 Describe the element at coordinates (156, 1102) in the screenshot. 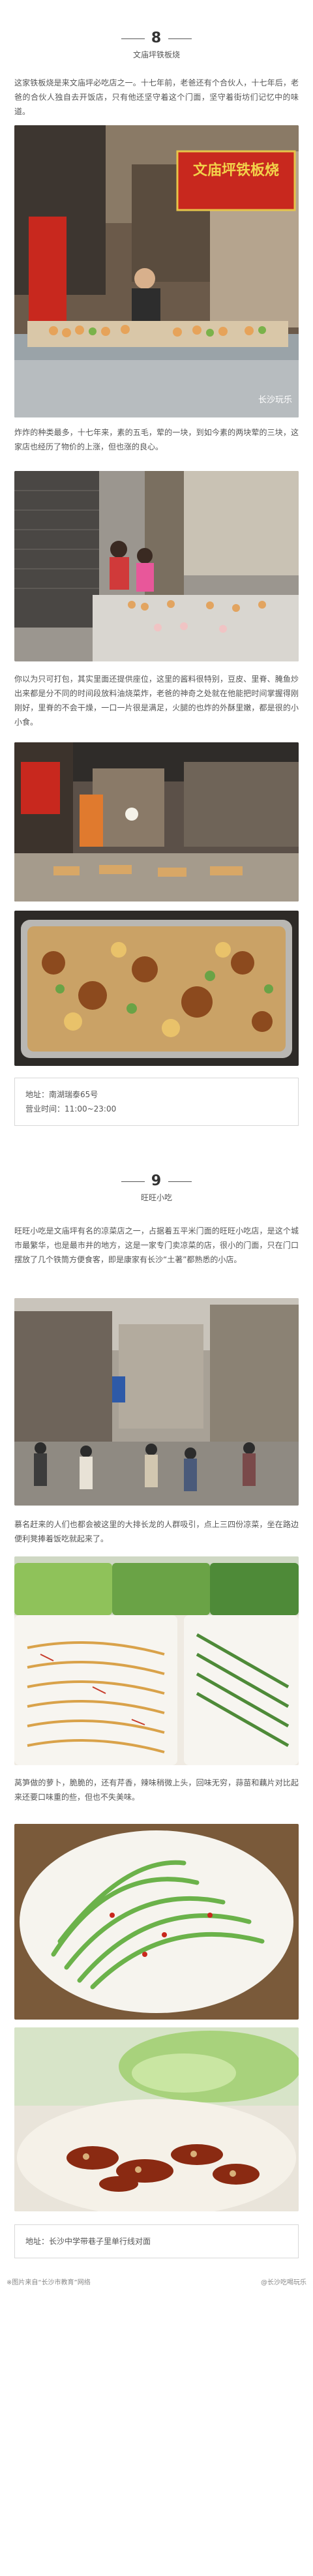

I see `section-8-info-box: 地址：南湖瑞泰65号 营业时间：11:00~23:00` at that location.